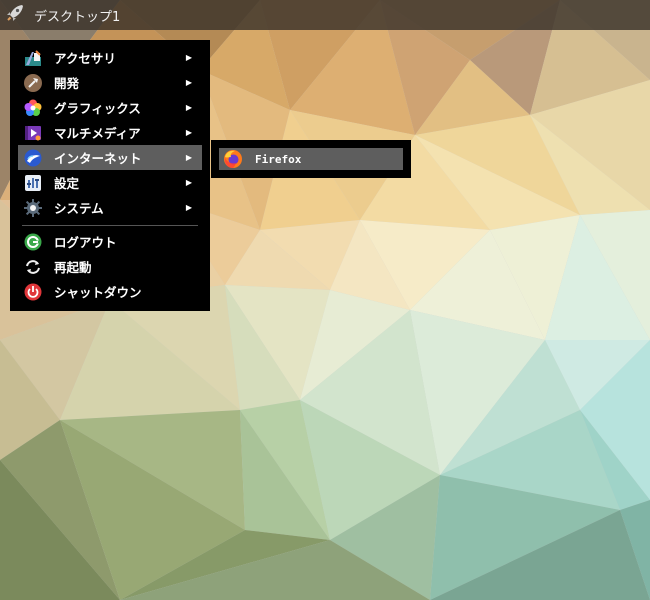  I want to click on internet-submenu: Firefox, so click(311, 159).